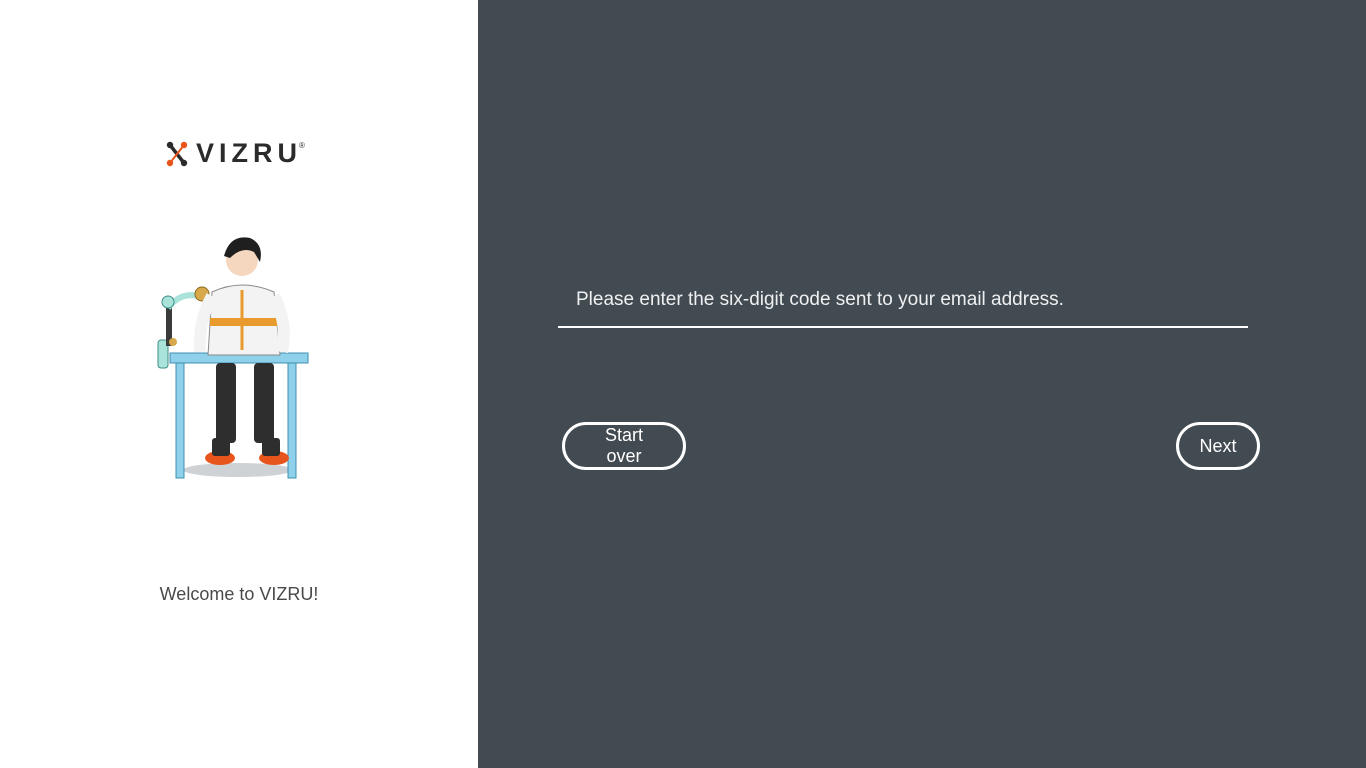 The height and width of the screenshot is (768, 1366). I want to click on verification-code-input, so click(903, 303).